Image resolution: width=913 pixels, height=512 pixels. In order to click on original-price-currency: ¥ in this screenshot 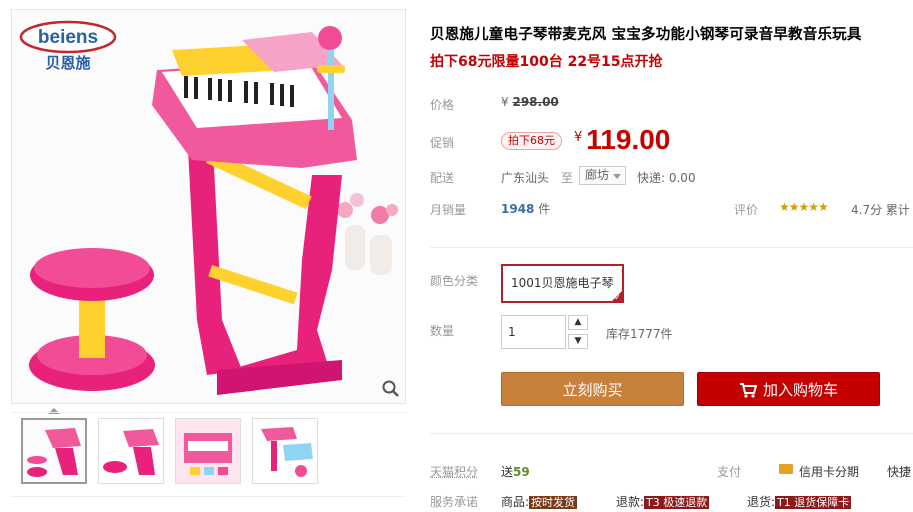, I will do `click(505, 102)`.